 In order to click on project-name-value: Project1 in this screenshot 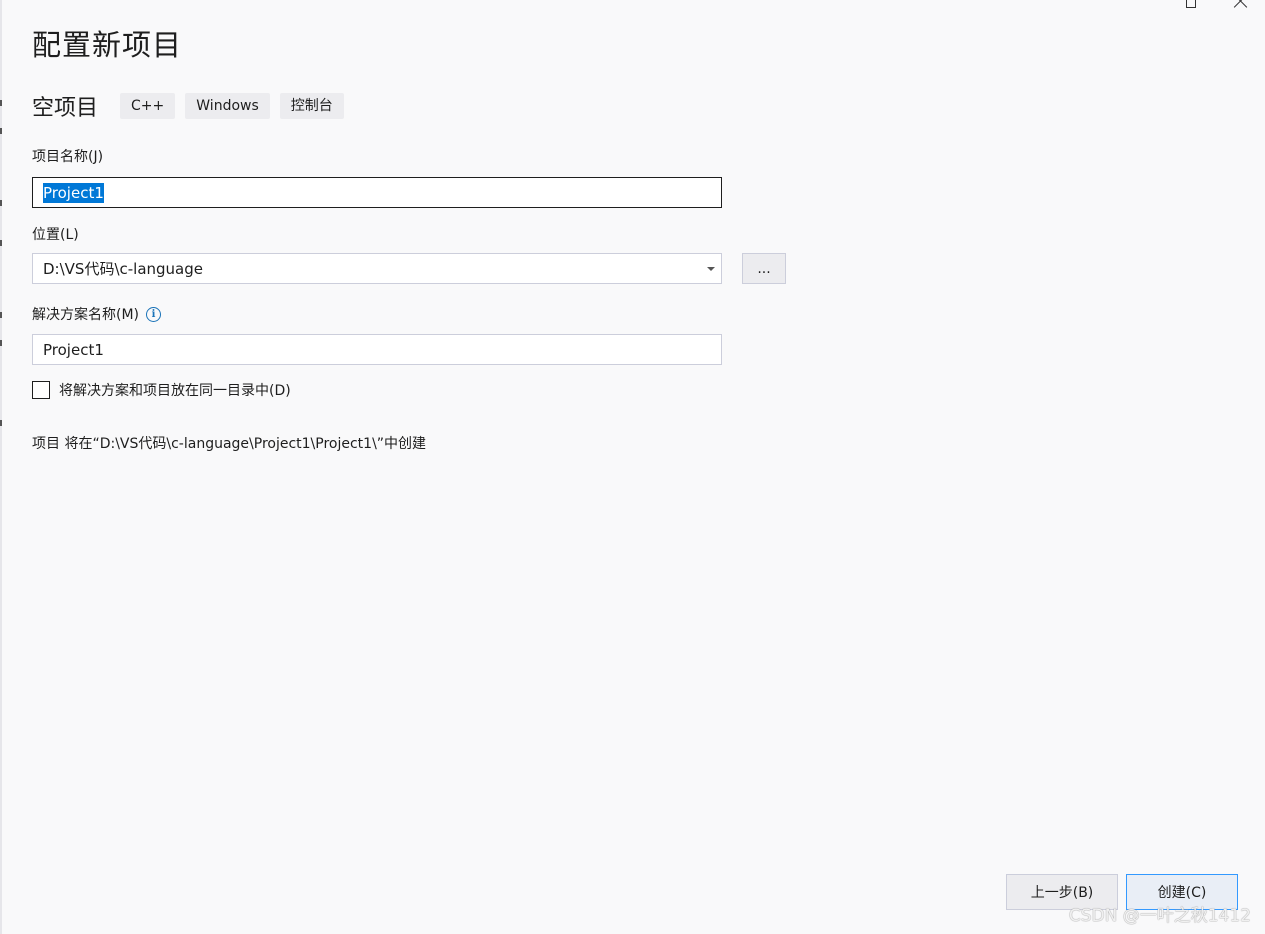, I will do `click(73, 192)`.